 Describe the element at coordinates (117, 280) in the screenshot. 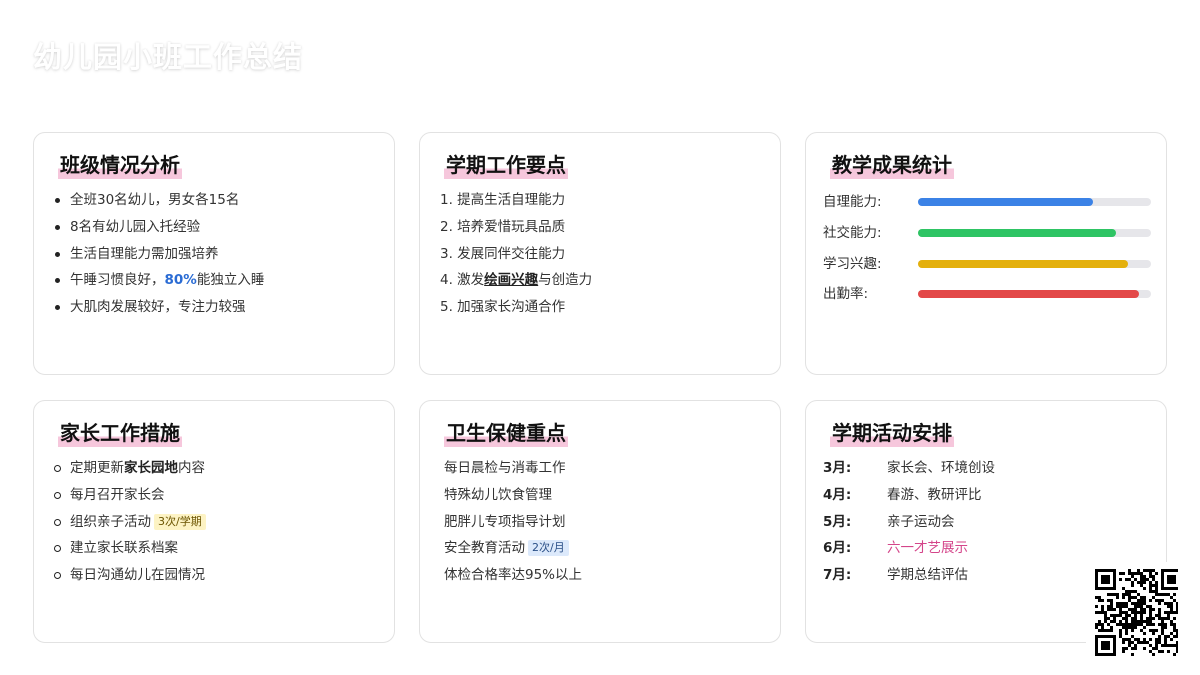

I see `list-item-text: 午睡习惯良好，` at that location.